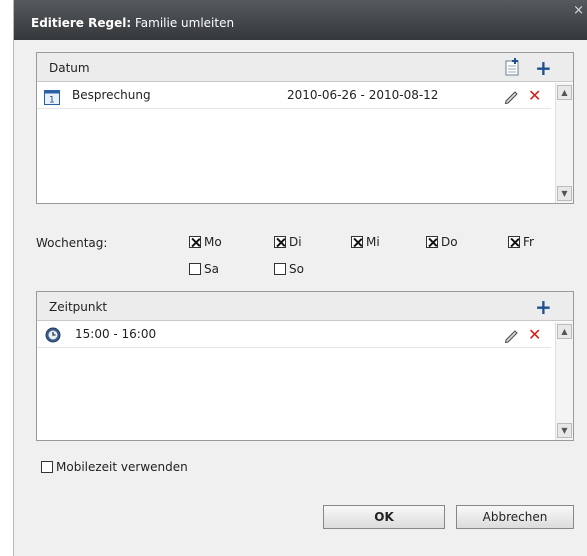 Image resolution: width=587 pixels, height=556 pixels. I want to click on time-panel-header: Zeitpunkt +, so click(305, 306).